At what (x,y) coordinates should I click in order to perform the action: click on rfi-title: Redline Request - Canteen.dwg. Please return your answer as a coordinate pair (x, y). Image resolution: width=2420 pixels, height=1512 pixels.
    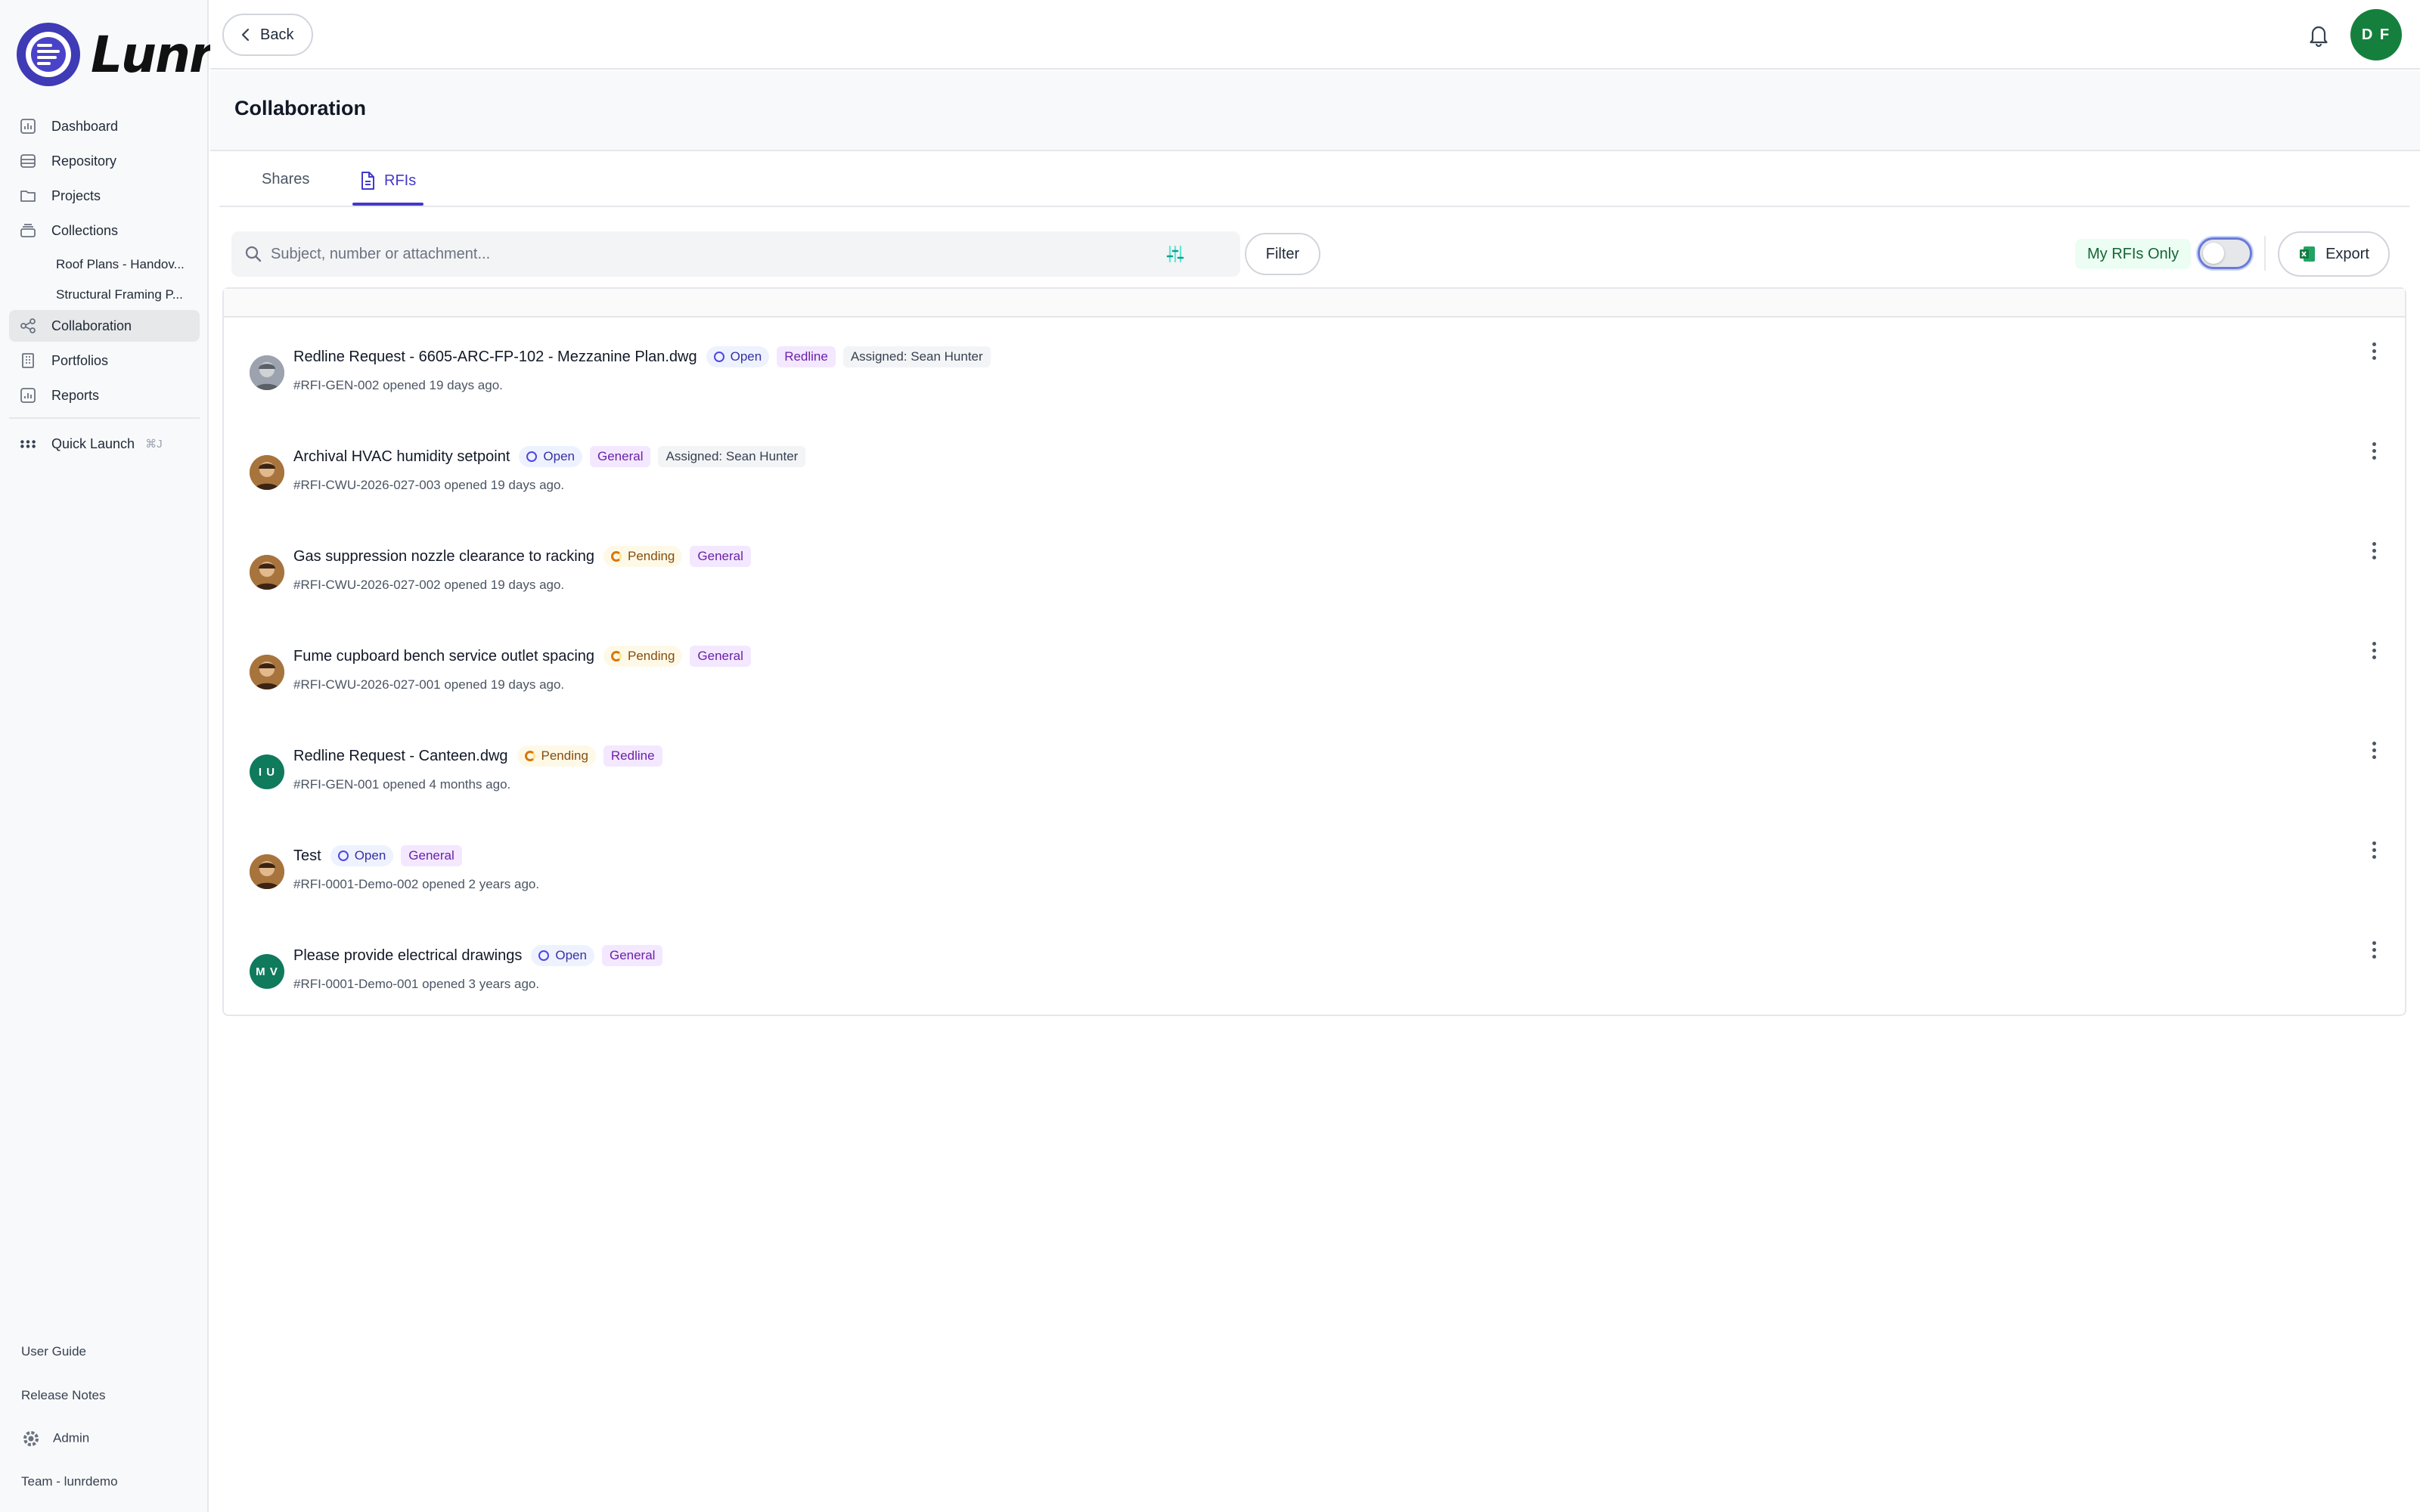
    Looking at the image, I should click on (401, 756).